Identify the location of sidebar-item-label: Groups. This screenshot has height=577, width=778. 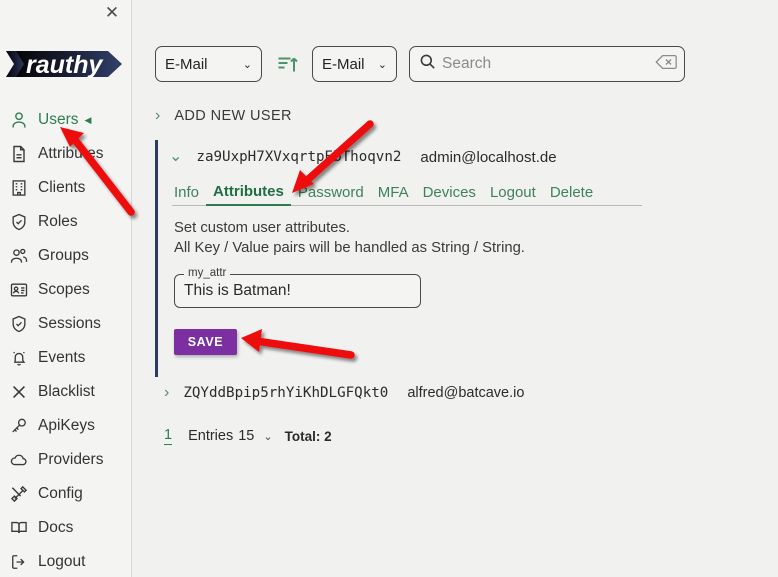
(63, 255).